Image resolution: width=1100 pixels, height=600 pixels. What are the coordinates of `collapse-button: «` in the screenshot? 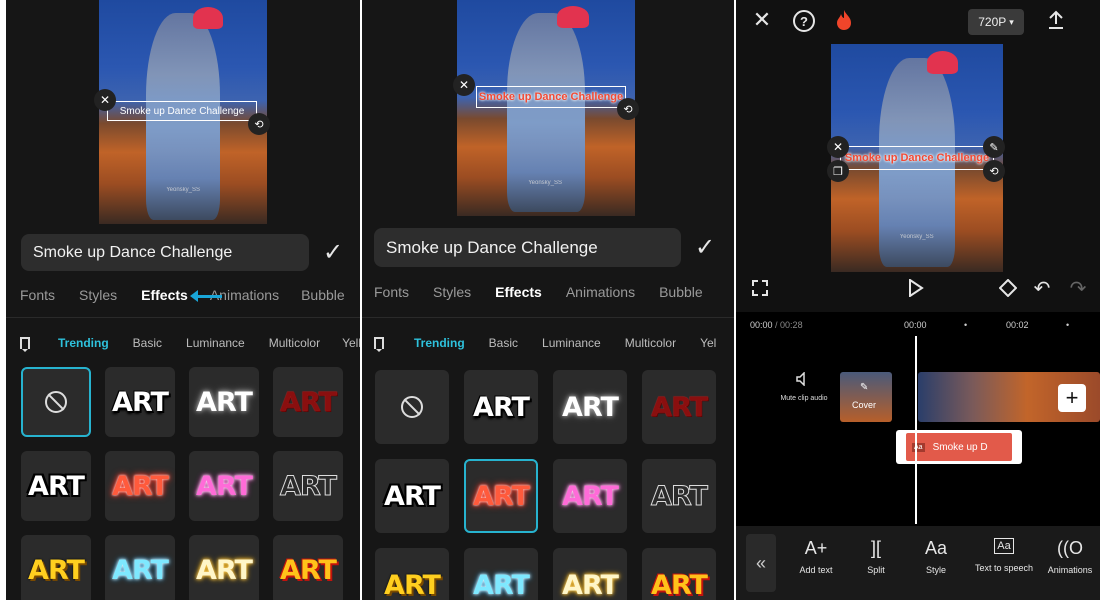 It's located at (761, 563).